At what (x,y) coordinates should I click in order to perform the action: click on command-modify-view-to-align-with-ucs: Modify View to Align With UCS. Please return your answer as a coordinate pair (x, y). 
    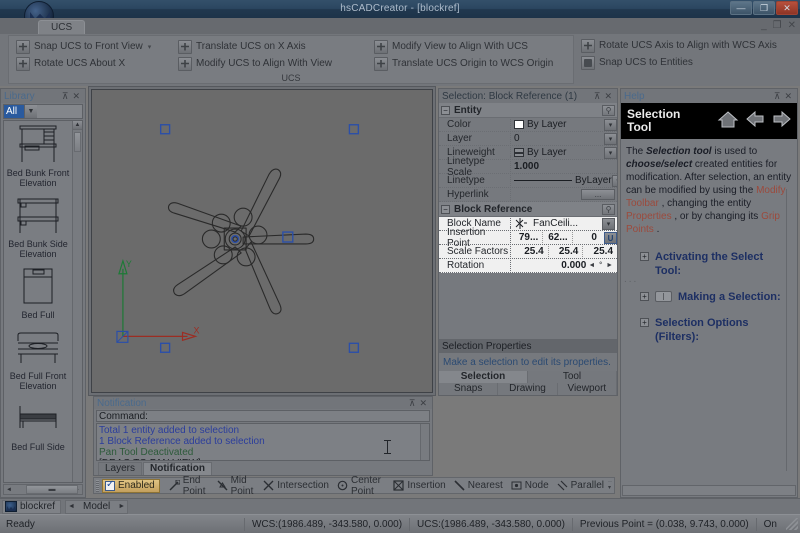
    Looking at the image, I should click on (476, 46).